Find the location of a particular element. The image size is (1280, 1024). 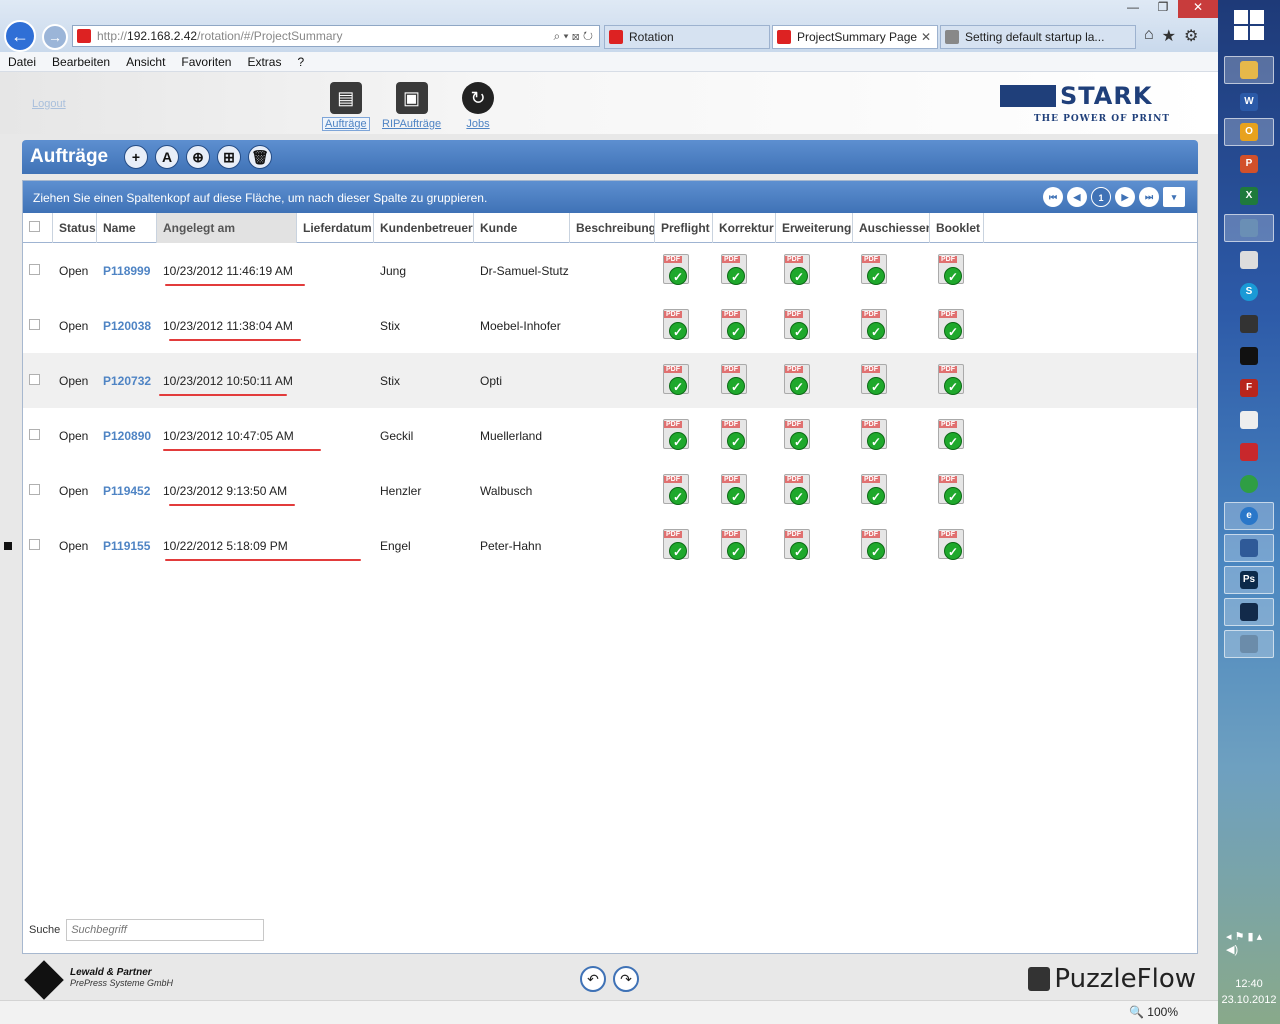

pager-prev-button: ◀ is located at coordinates (1077, 197).